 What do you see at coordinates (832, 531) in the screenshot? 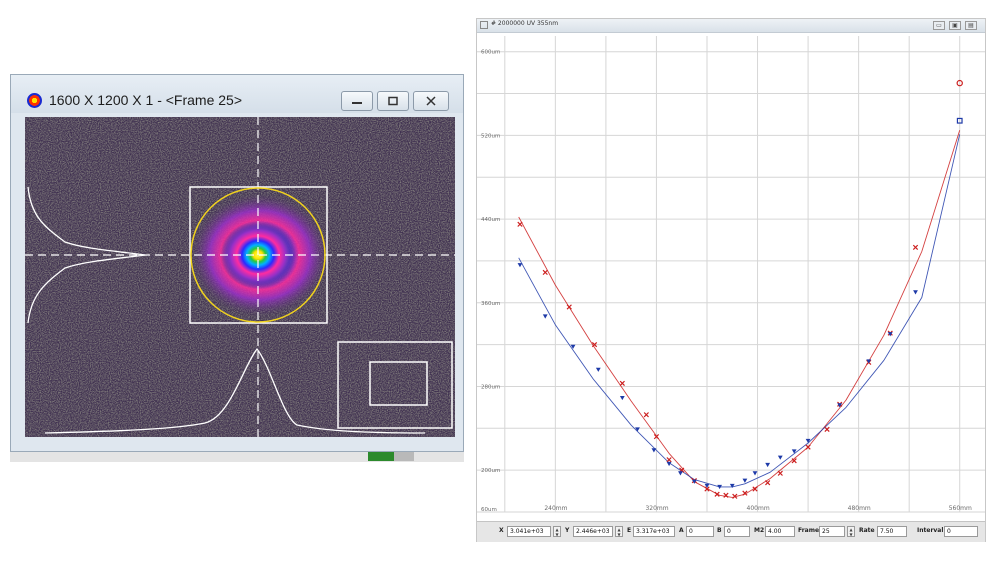
I see `frame-value-field: 25` at bounding box center [832, 531].